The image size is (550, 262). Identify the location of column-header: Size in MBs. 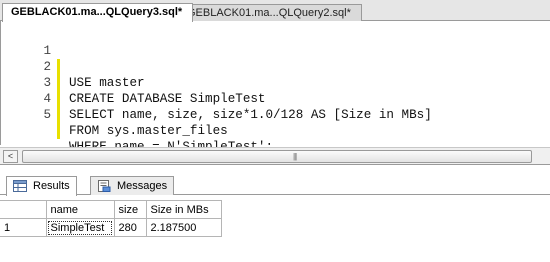
(183, 209).